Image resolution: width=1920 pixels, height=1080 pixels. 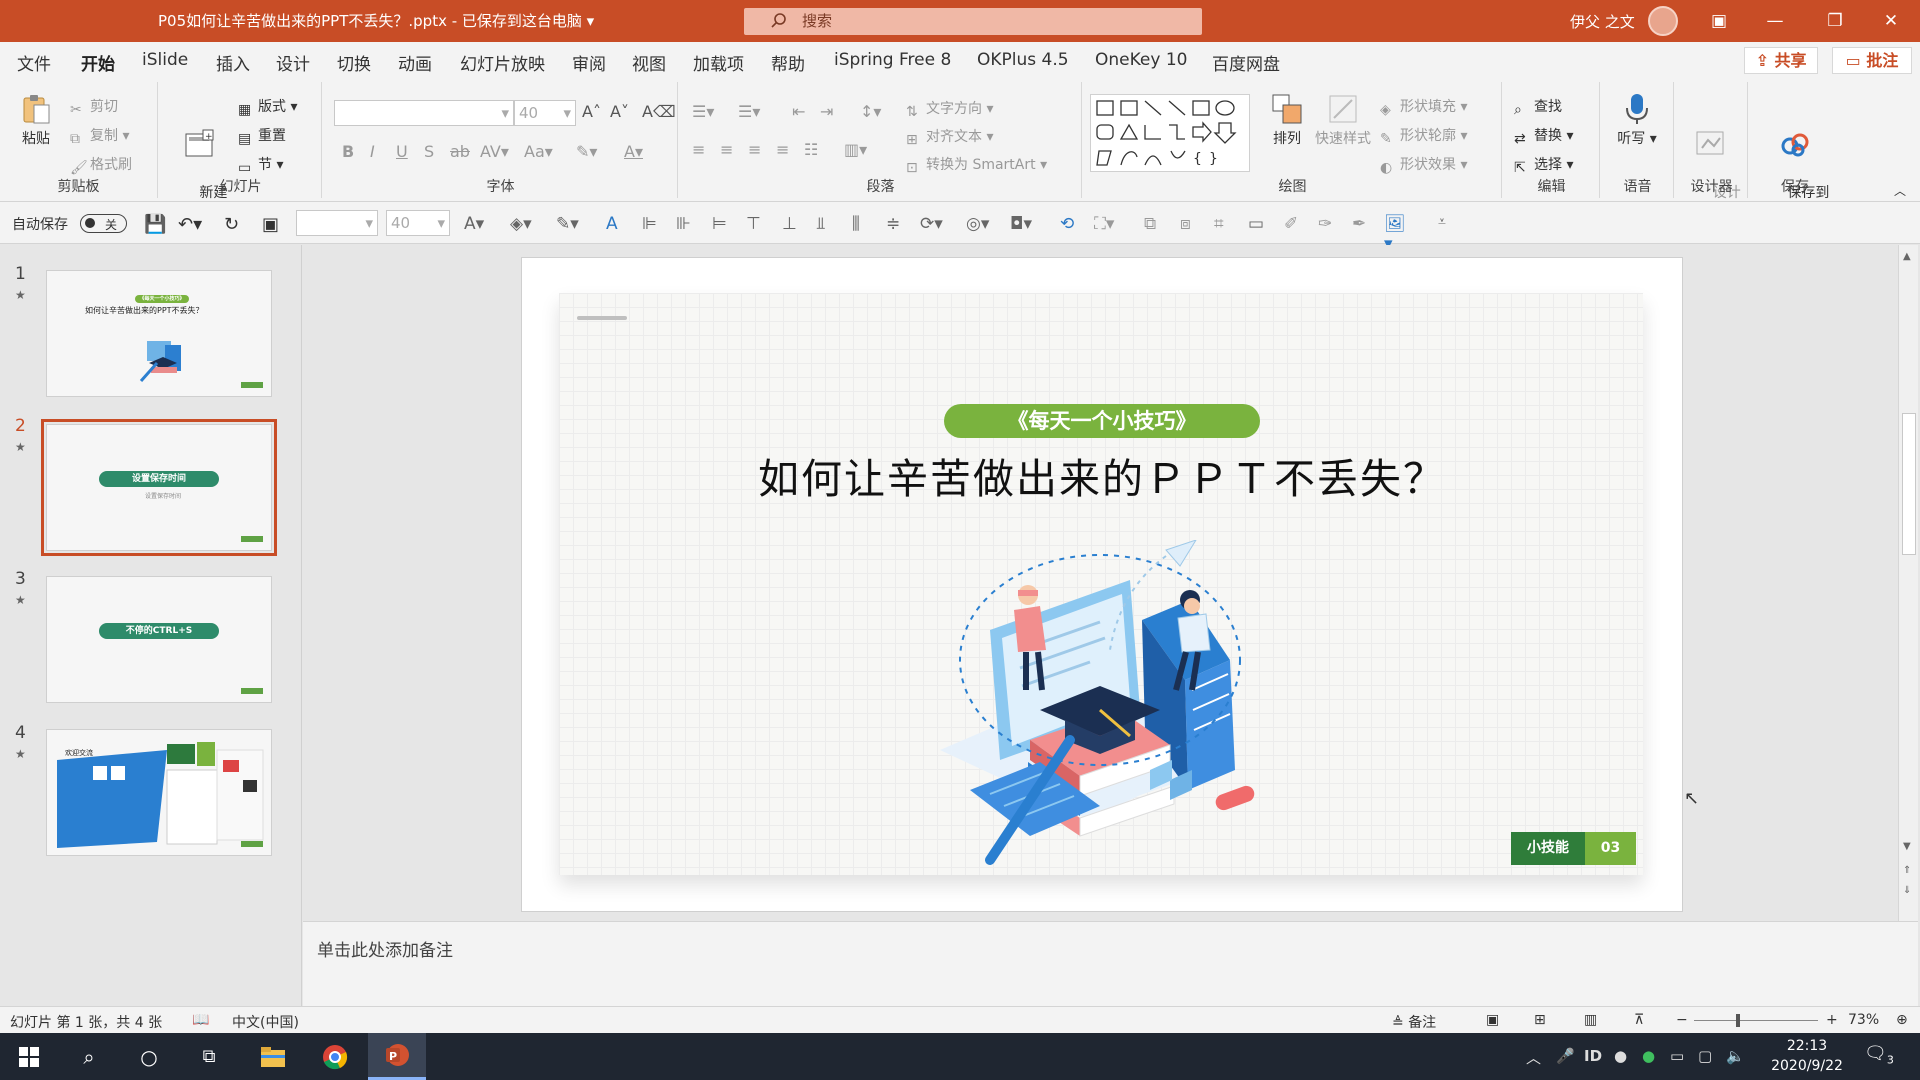 What do you see at coordinates (418, 223) in the screenshot?
I see `qat-size-dropdown: 40 ▾` at bounding box center [418, 223].